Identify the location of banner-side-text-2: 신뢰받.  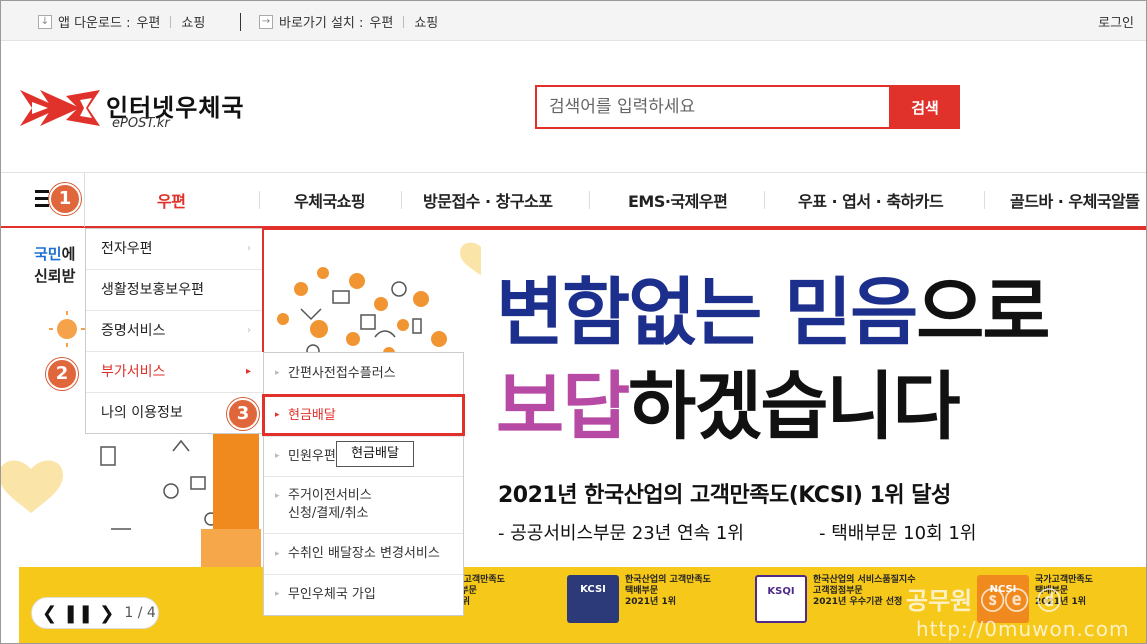
(55, 276).